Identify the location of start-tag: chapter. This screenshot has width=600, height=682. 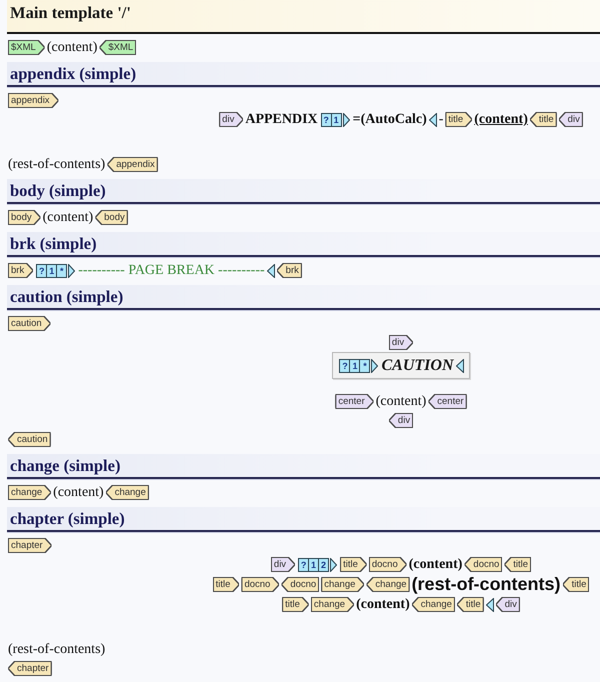
(30, 545).